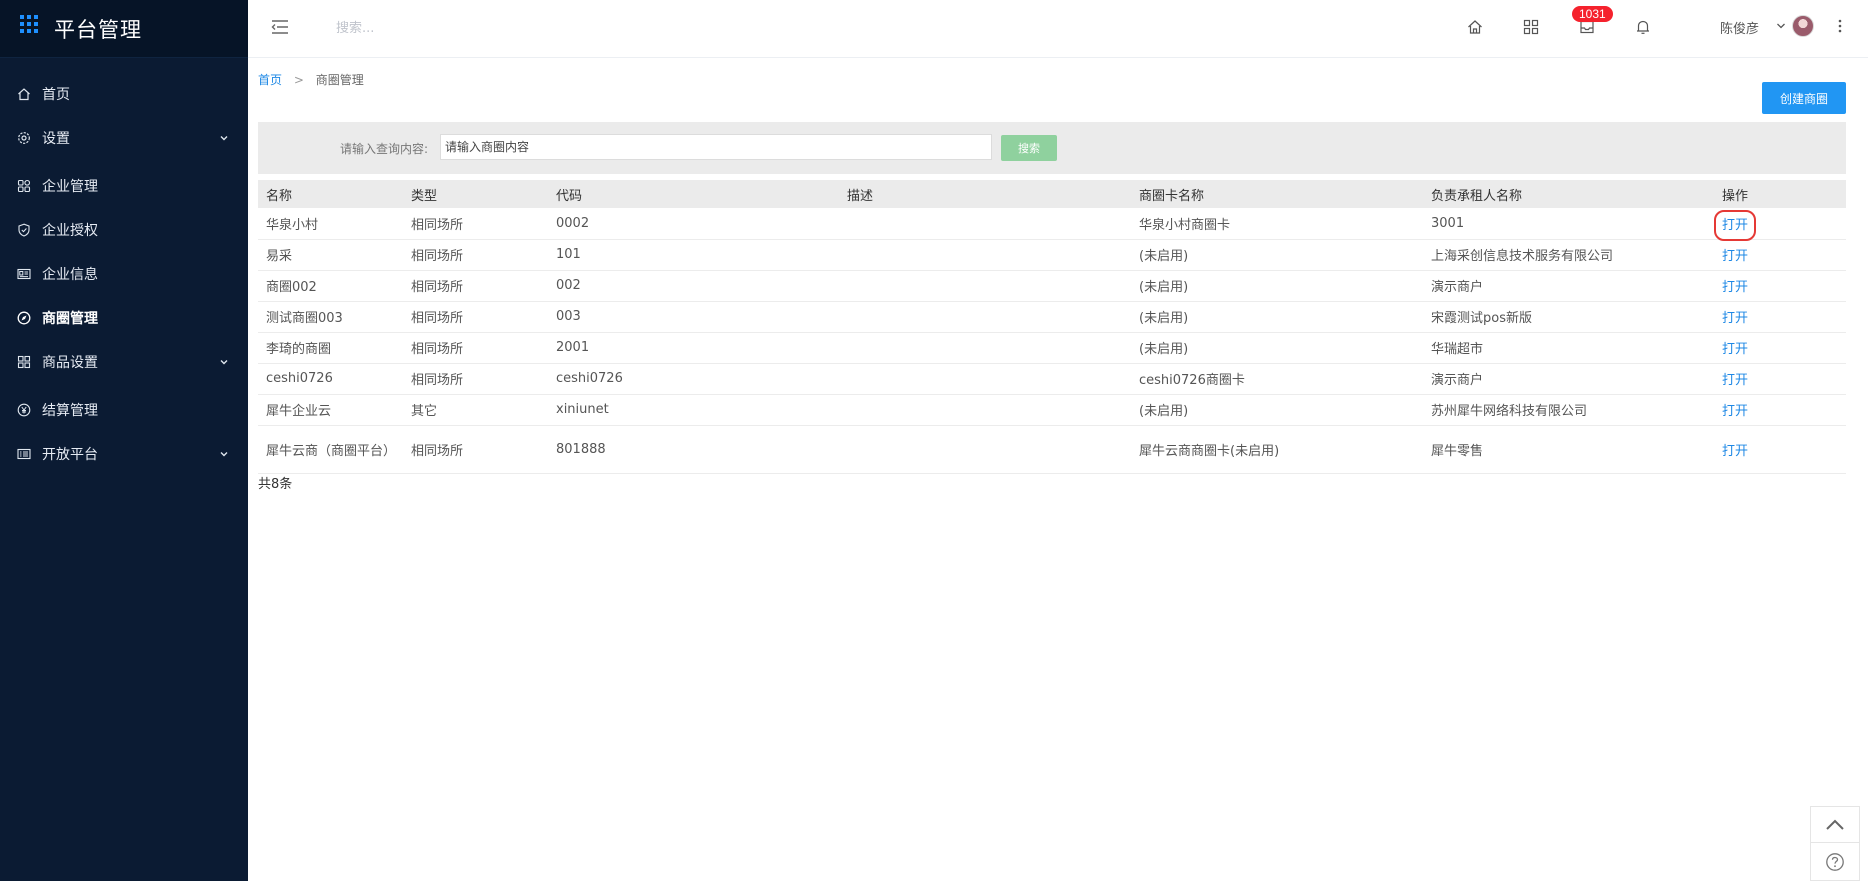 The image size is (1868, 881). Describe the element at coordinates (24, 410) in the screenshot. I see `yen-circle-icon` at that location.